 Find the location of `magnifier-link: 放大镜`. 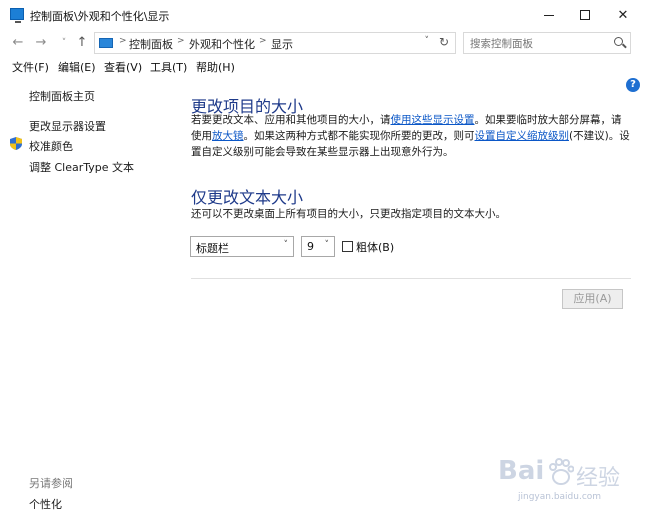

magnifier-link: 放大镜 is located at coordinates (228, 136).